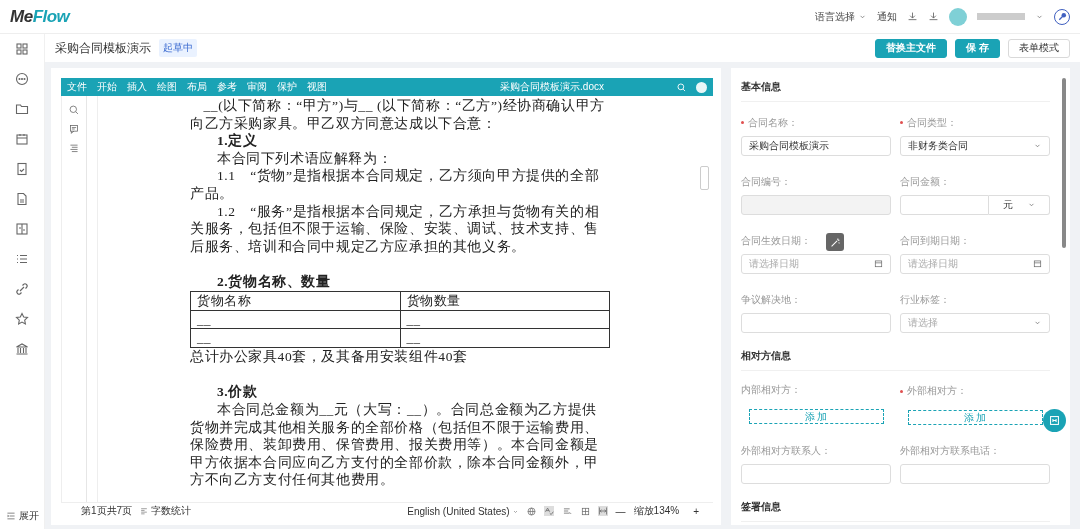  I want to click on paragraph: __(以下简称：“甲方”)与__ (以下简称：“乙方”)经协商确认甲方向乙方采购家具。甲乙双方同意达成以下合意：, so click(398, 115).